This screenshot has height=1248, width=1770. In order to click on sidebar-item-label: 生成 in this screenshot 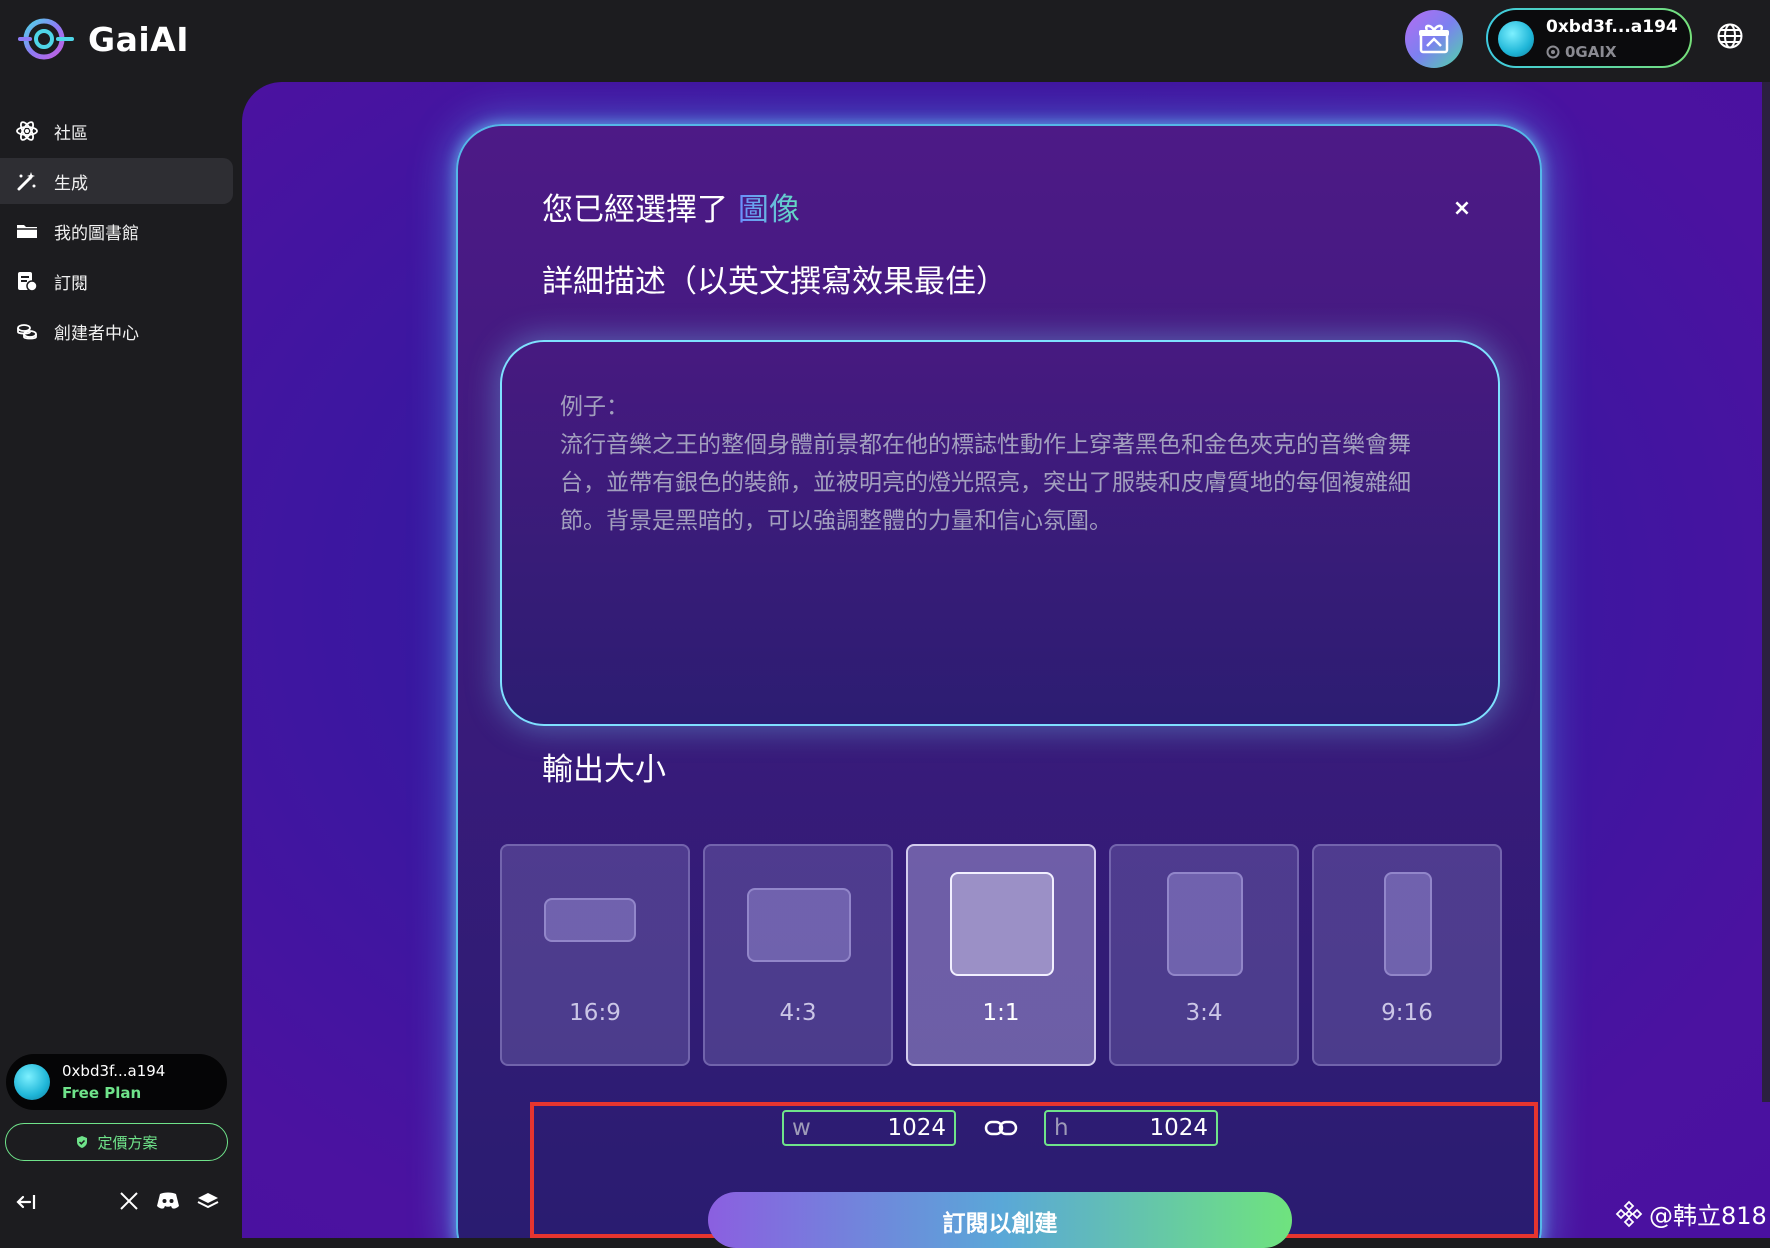, I will do `click(71, 183)`.